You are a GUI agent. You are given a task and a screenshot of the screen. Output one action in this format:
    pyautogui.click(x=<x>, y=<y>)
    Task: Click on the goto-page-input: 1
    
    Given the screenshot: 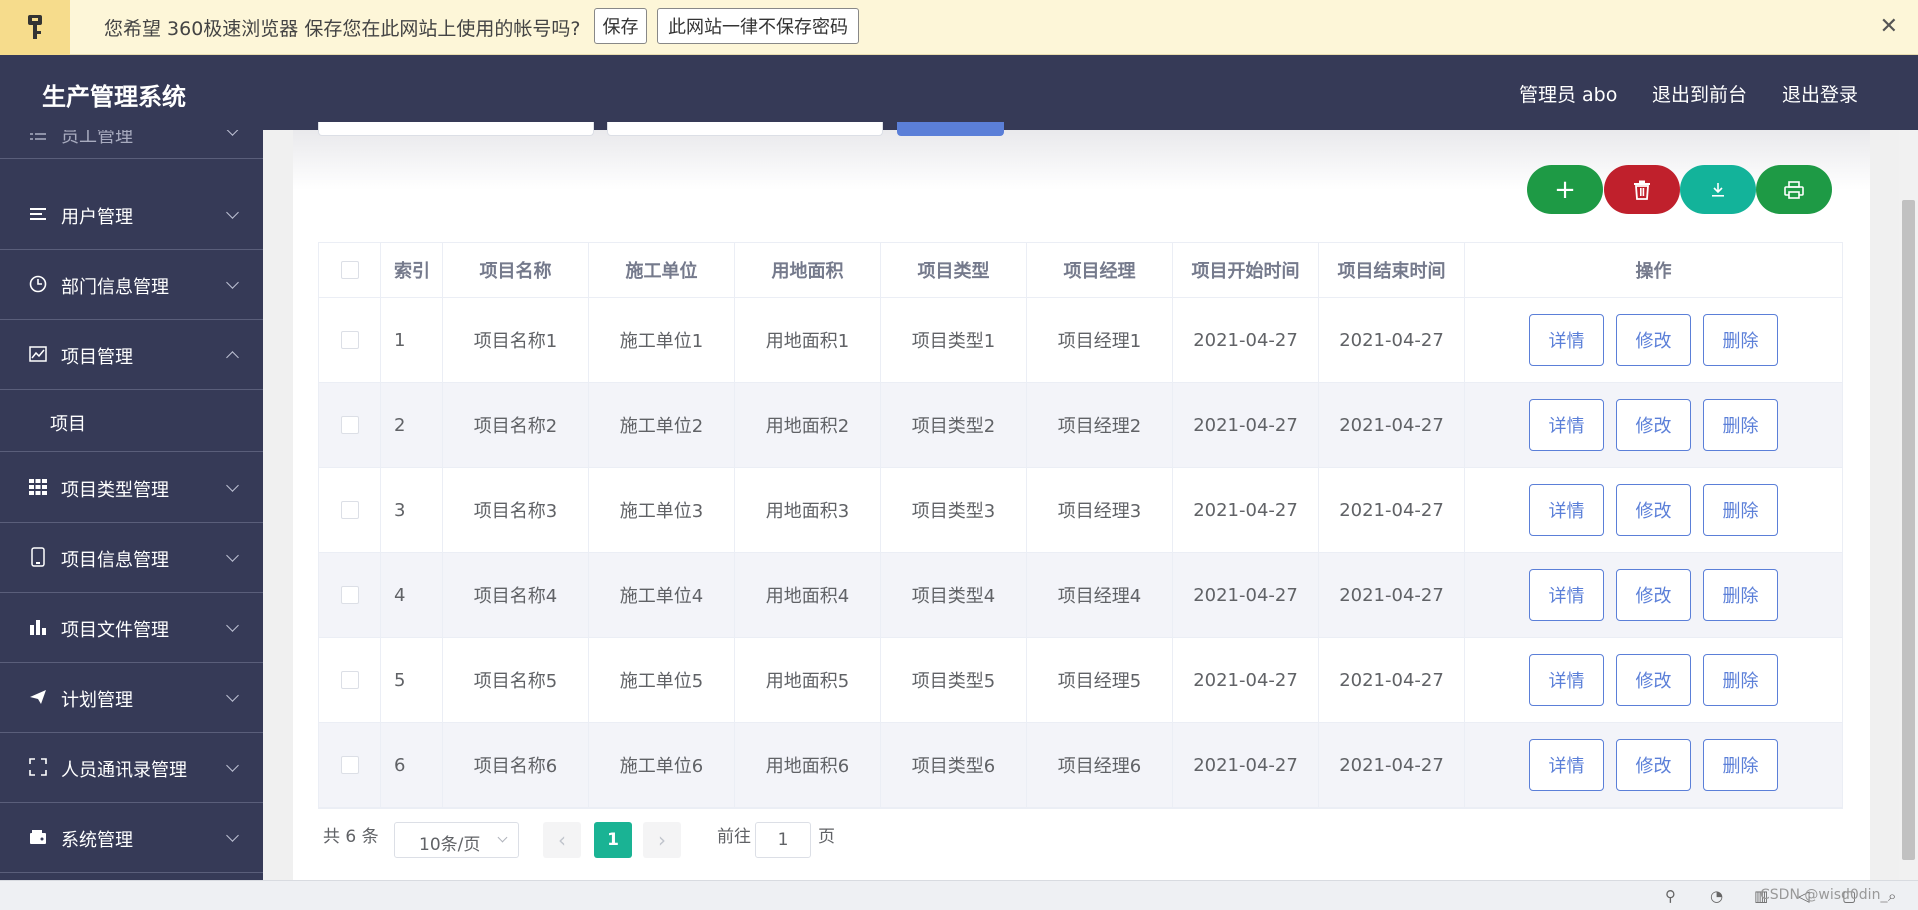 What is the action you would take?
    pyautogui.click(x=783, y=840)
    